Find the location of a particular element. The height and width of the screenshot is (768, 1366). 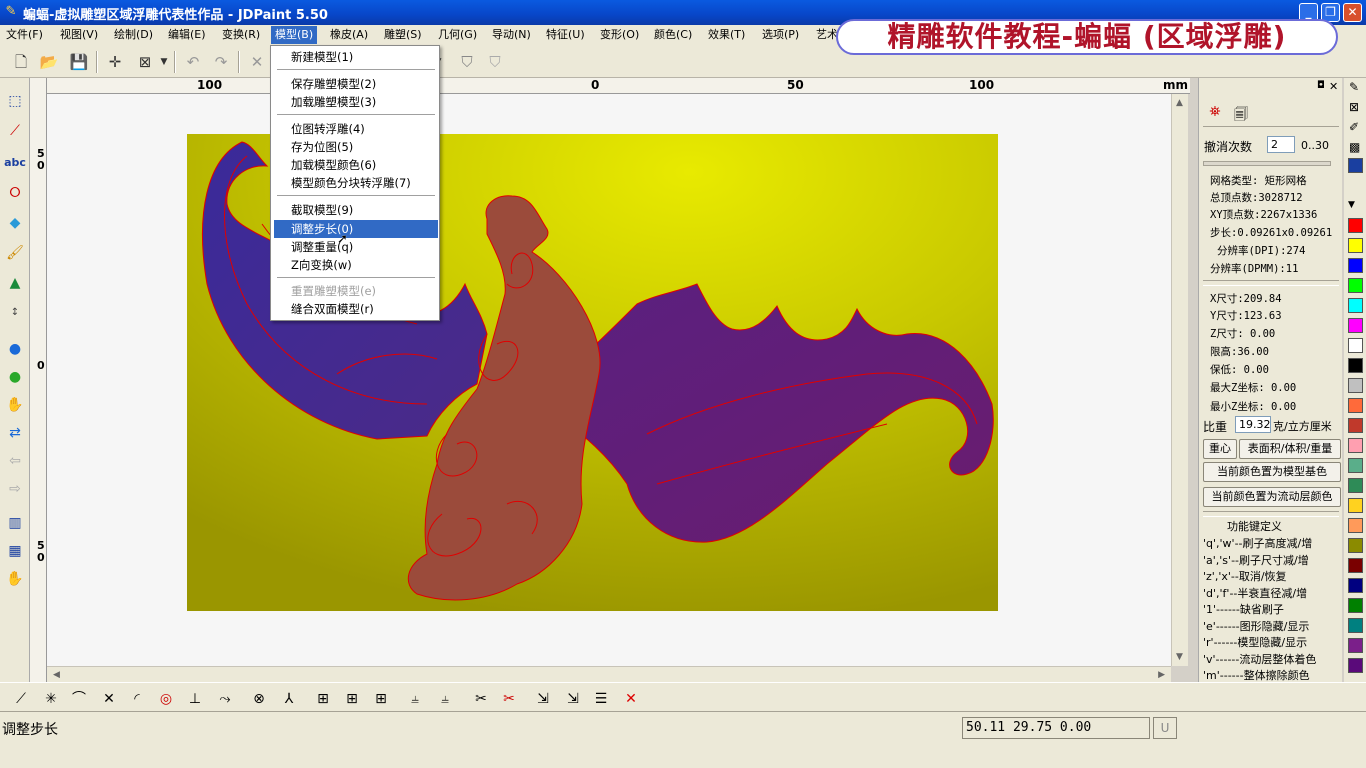

area-volume-weight-button: 表面积/体积/重量 is located at coordinates (1290, 449).